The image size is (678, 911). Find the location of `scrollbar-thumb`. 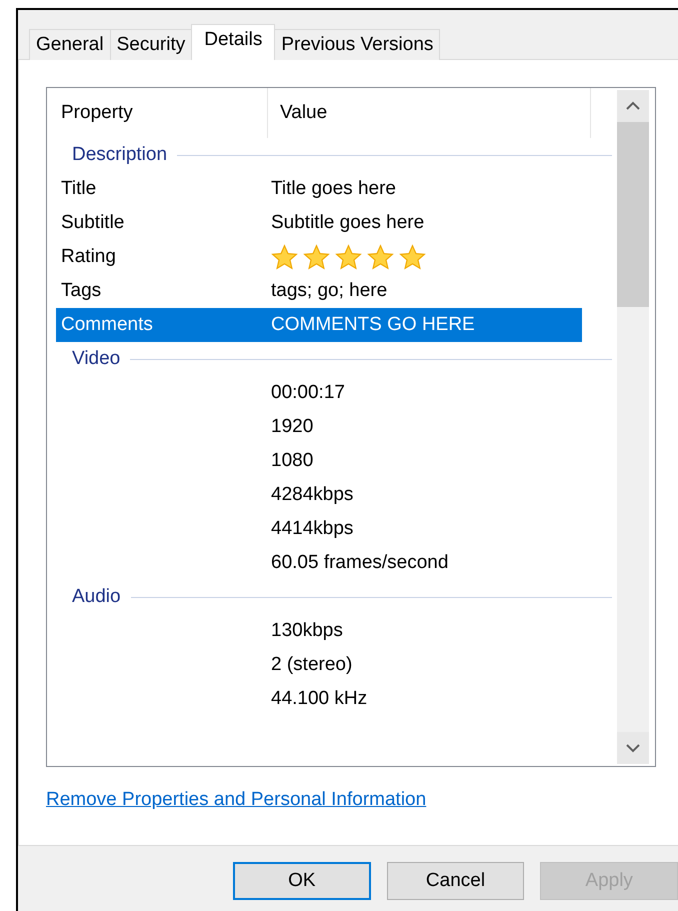

scrollbar-thumb is located at coordinates (633, 214).